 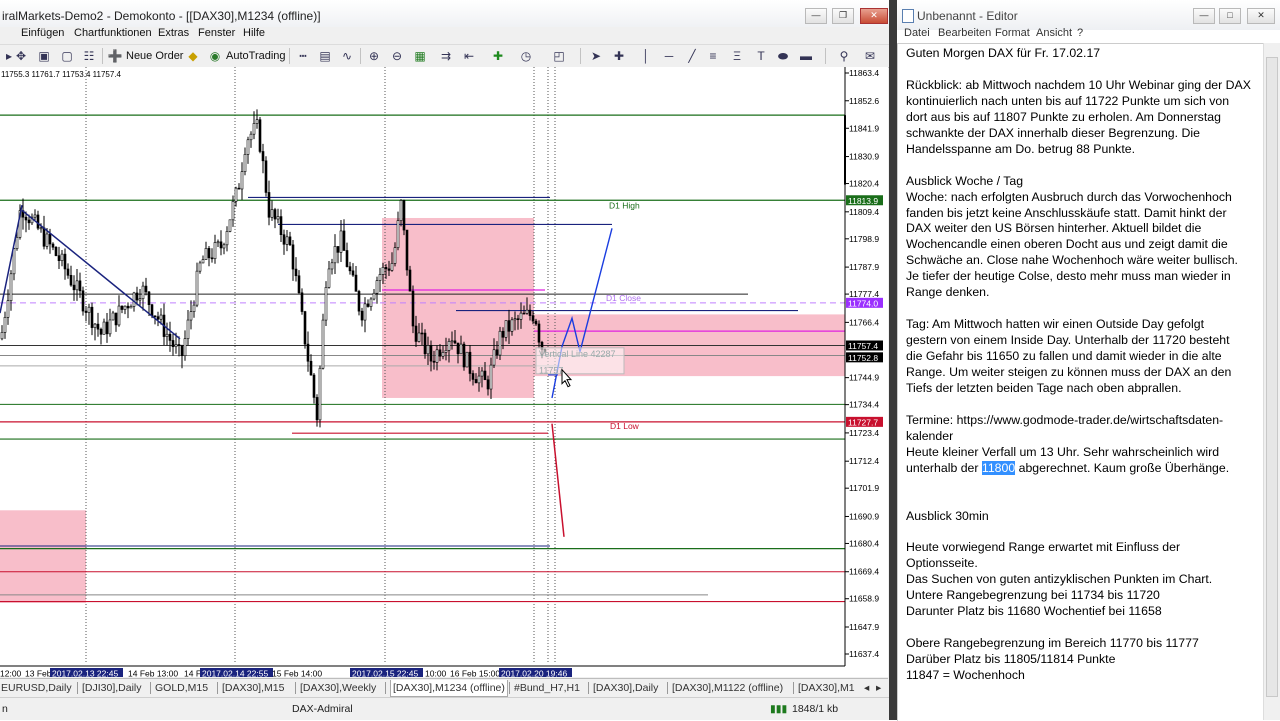 I want to click on chart-tab: [DAX30],M1, so click(x=826, y=688).